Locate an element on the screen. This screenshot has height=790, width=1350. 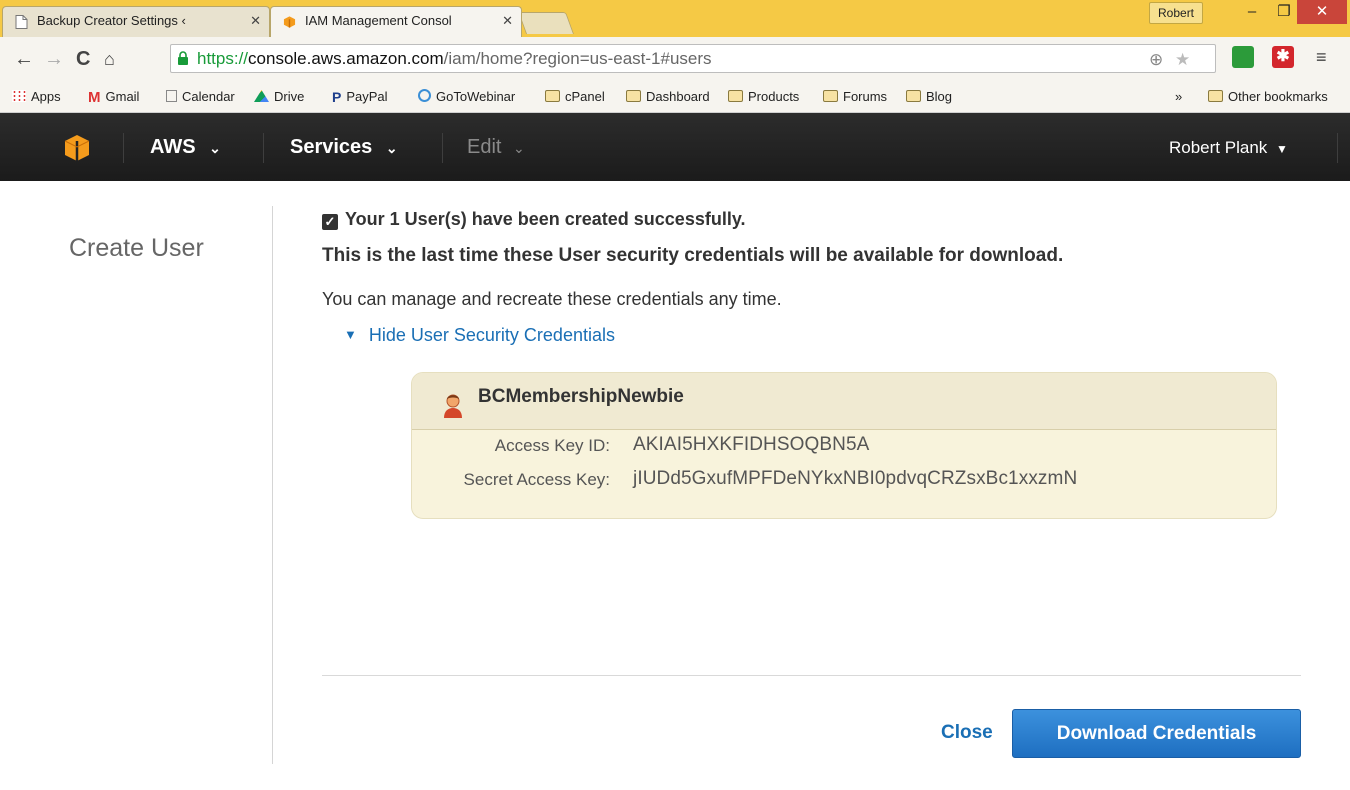
extension-lastpass-icon: ✱ is located at coordinates (1283, 57).